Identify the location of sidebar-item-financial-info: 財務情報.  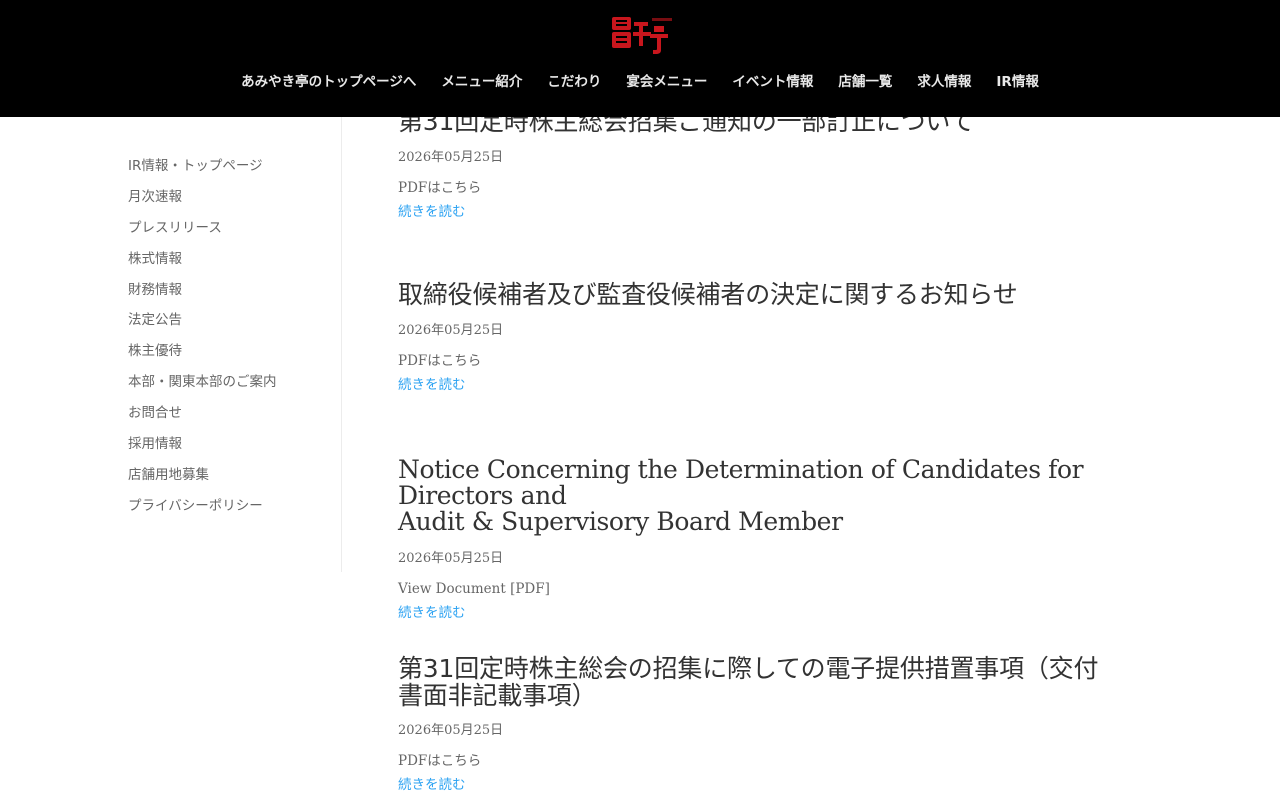
(228, 294).